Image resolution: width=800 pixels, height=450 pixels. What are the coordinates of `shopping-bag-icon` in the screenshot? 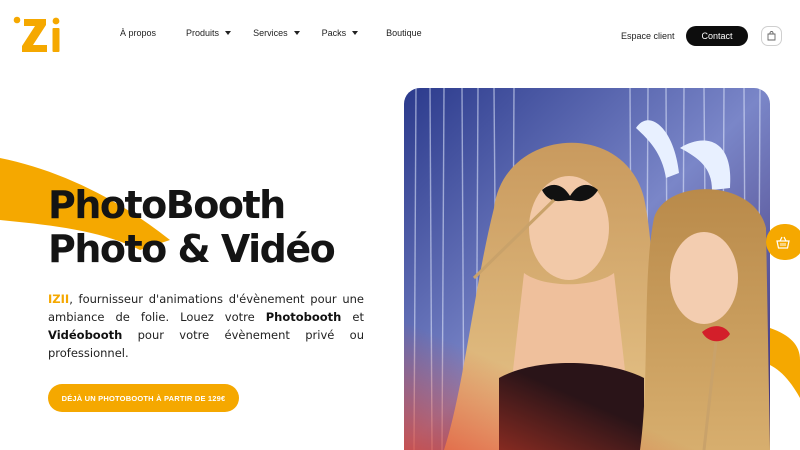 It's located at (771, 36).